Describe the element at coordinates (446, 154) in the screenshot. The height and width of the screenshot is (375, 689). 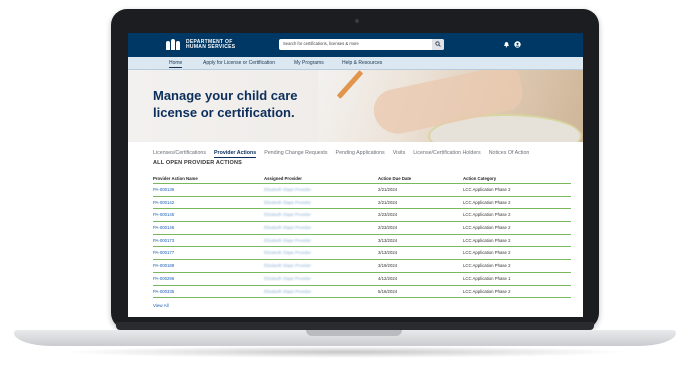
I see `tab-license-certification-holders: License/Certification Holders` at that location.